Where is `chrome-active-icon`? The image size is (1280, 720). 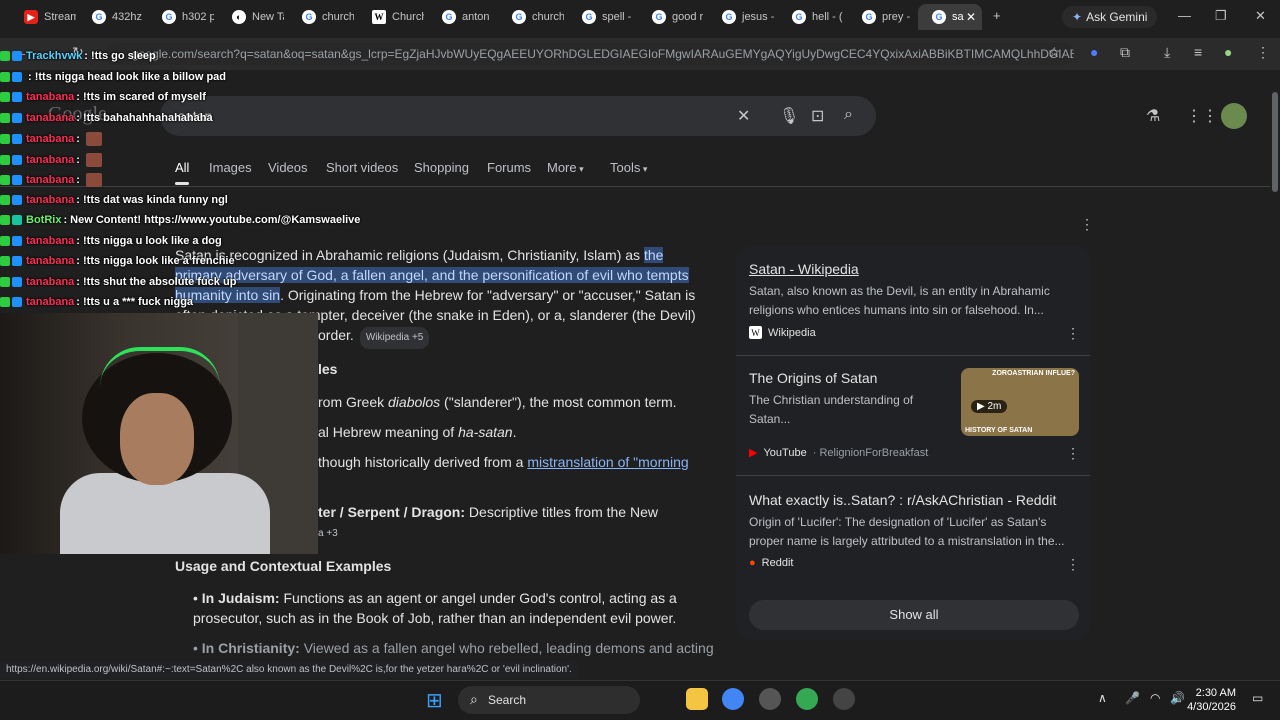 chrome-active-icon is located at coordinates (807, 699).